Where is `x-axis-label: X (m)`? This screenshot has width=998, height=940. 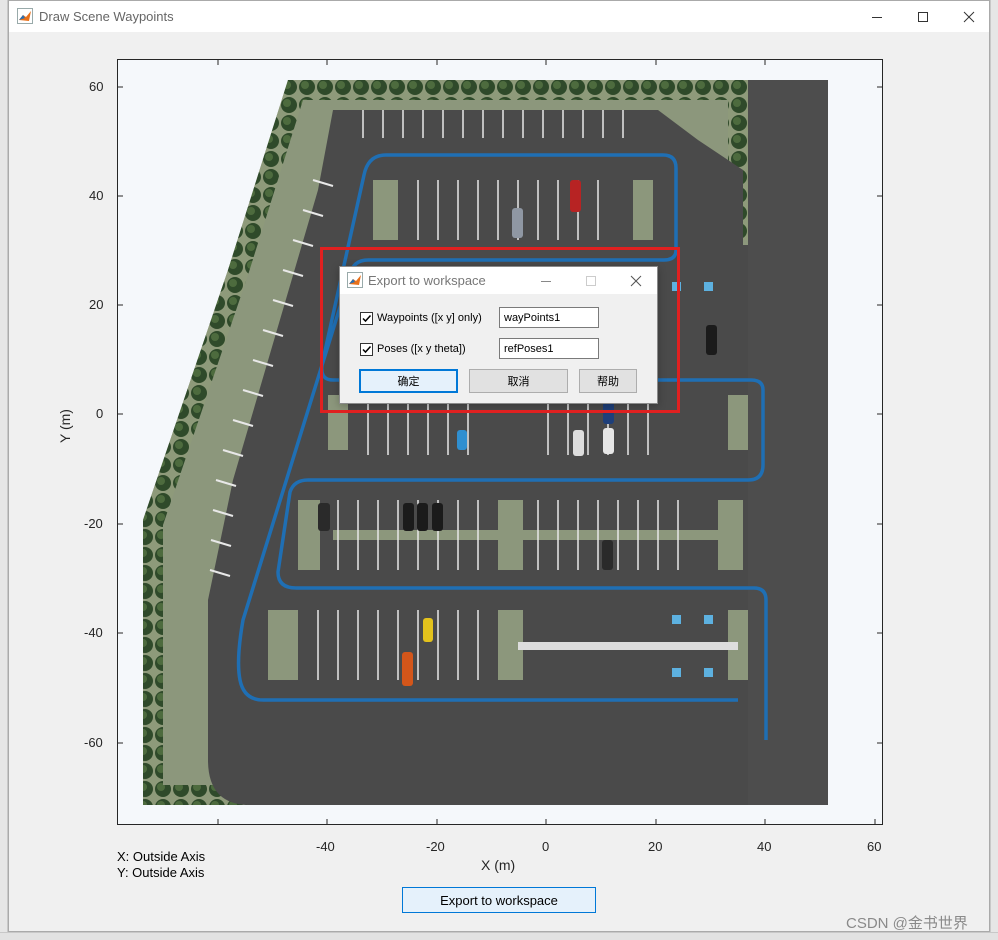 x-axis-label: X (m) is located at coordinates (498, 865).